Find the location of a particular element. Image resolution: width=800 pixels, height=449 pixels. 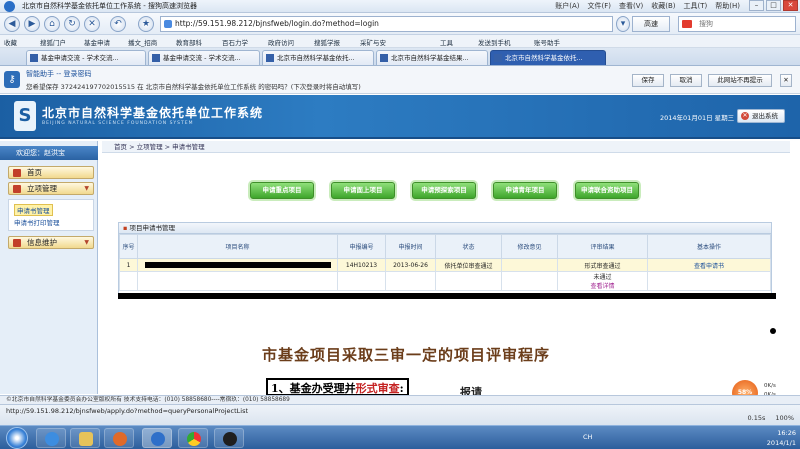

submenu-print-mgmt: 申请书打印管理 is located at coordinates (37, 222).